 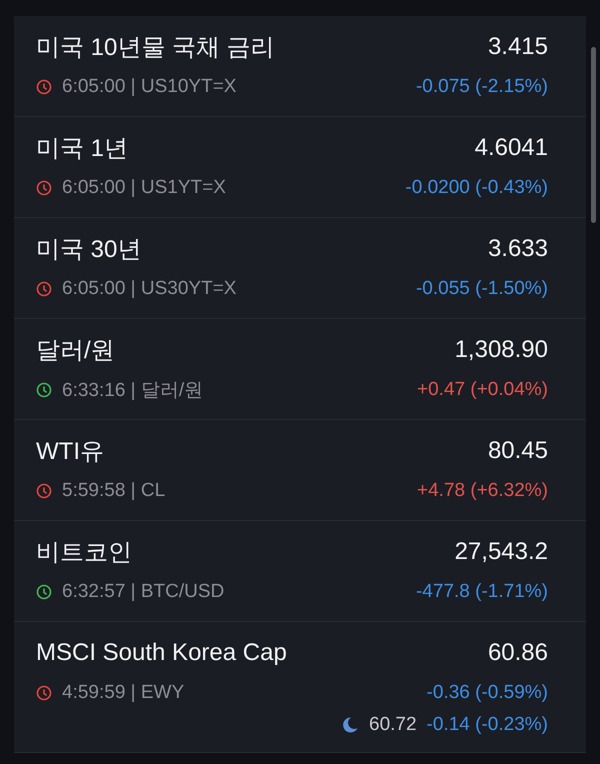 What do you see at coordinates (482, 87) in the screenshot?
I see `price-change: -0.075 (-2.15%)` at bounding box center [482, 87].